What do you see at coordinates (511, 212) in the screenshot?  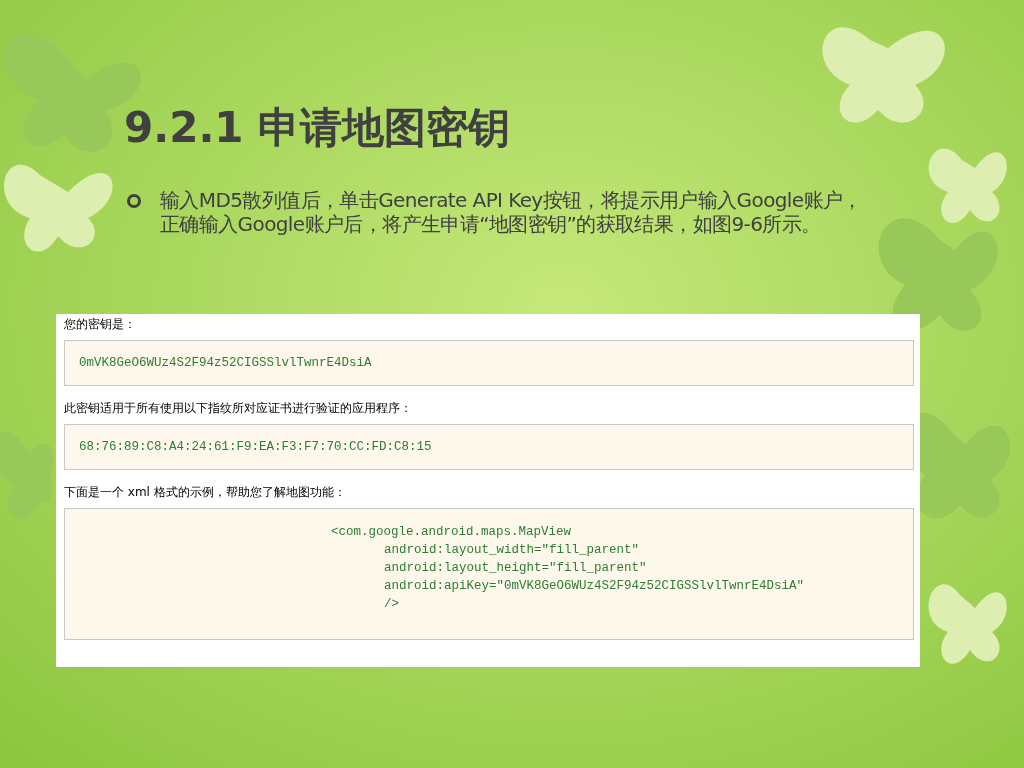 I see `bullet-text: 输入MD5散列值后，单击Generate API Key按钮，将提示用户输入Google账户，正确输入Google账户后，将产生申请“地图密钥”的获取结果，如图9-6所示。` at bounding box center [511, 212].